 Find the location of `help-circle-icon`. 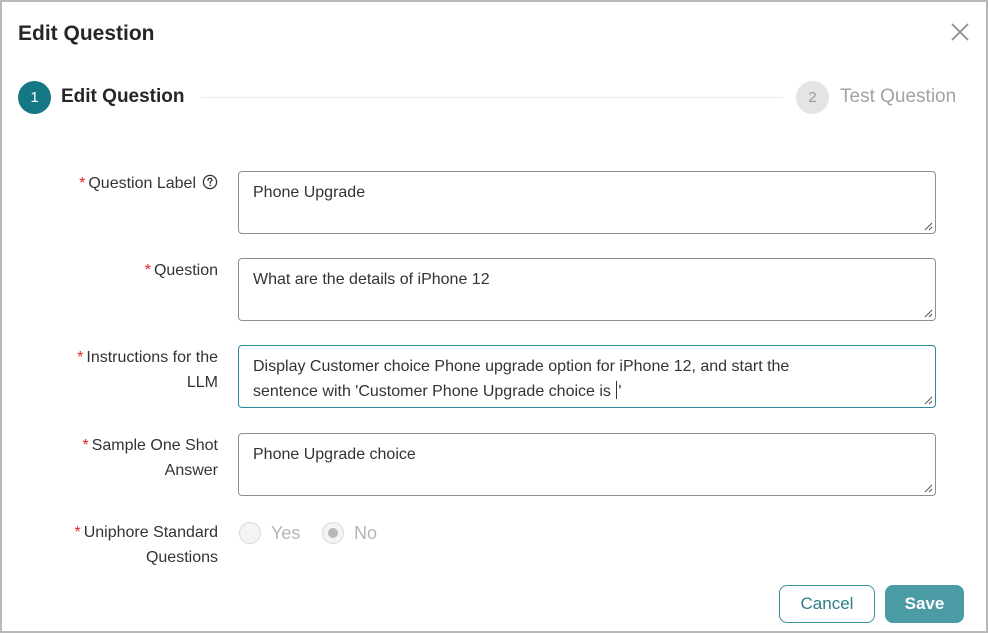

help-circle-icon is located at coordinates (210, 181).